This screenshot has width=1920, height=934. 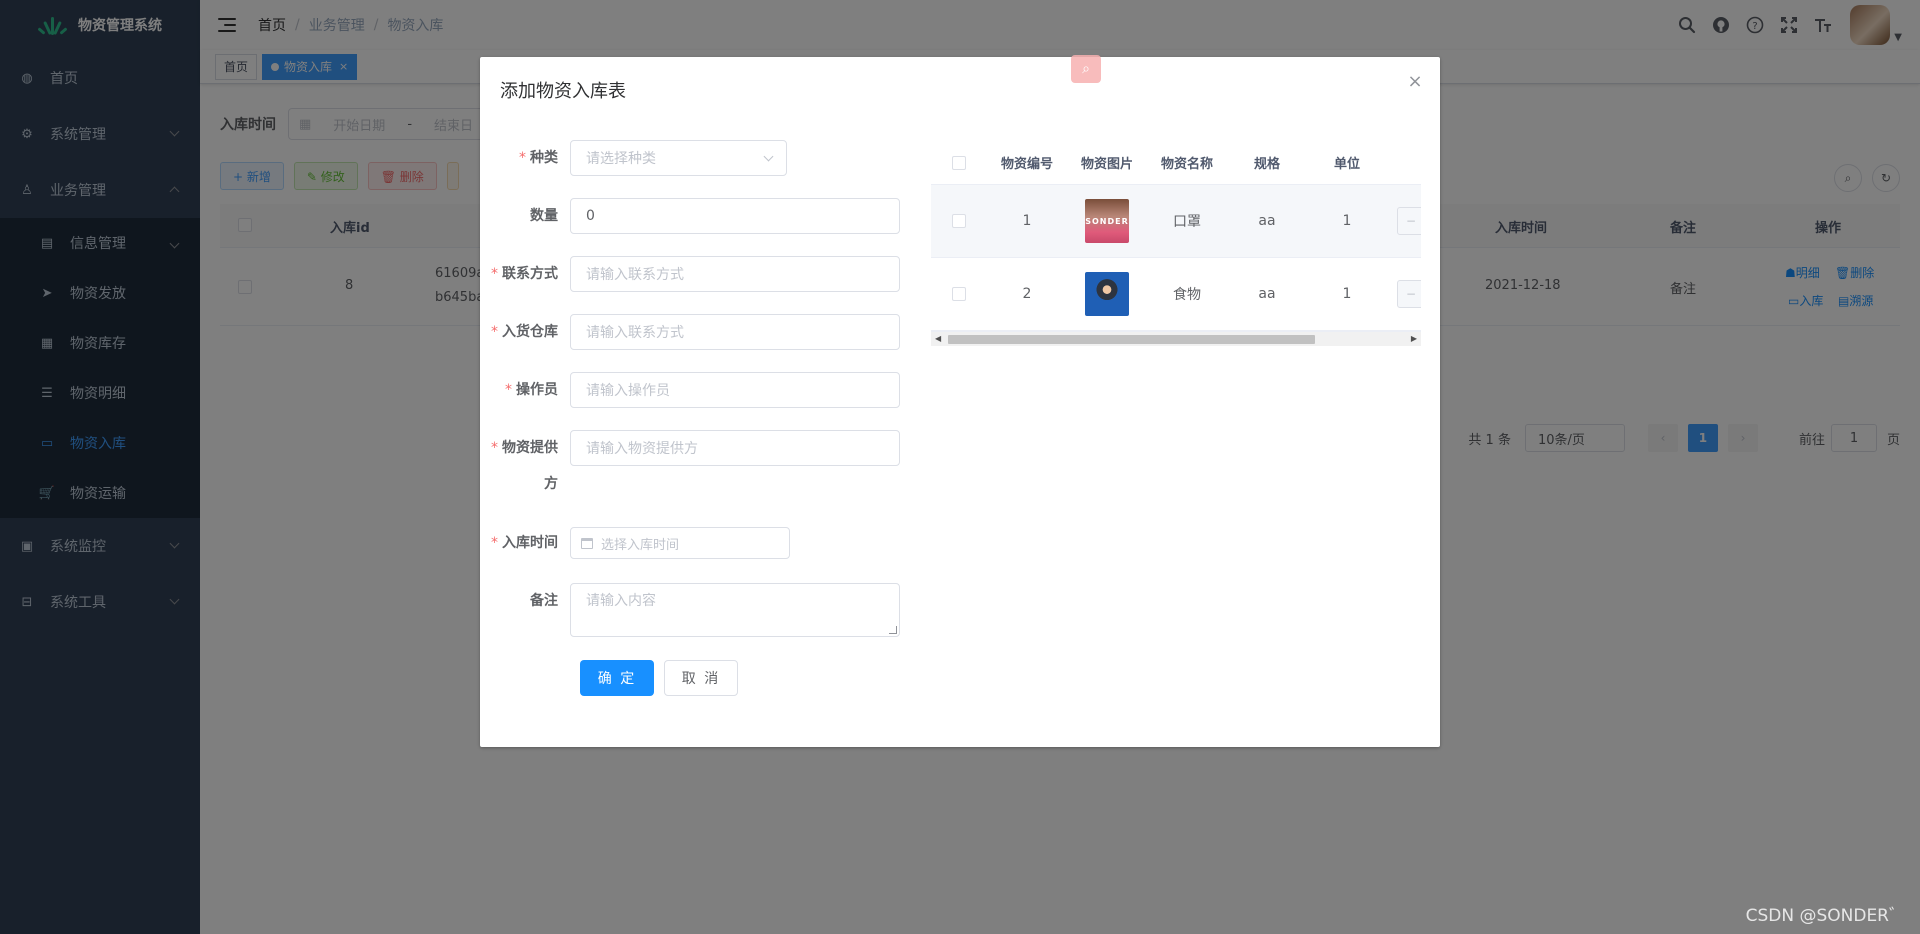 I want to click on form-item-contact: * 联系方式 请输入联系方式, so click(x=690, y=274).